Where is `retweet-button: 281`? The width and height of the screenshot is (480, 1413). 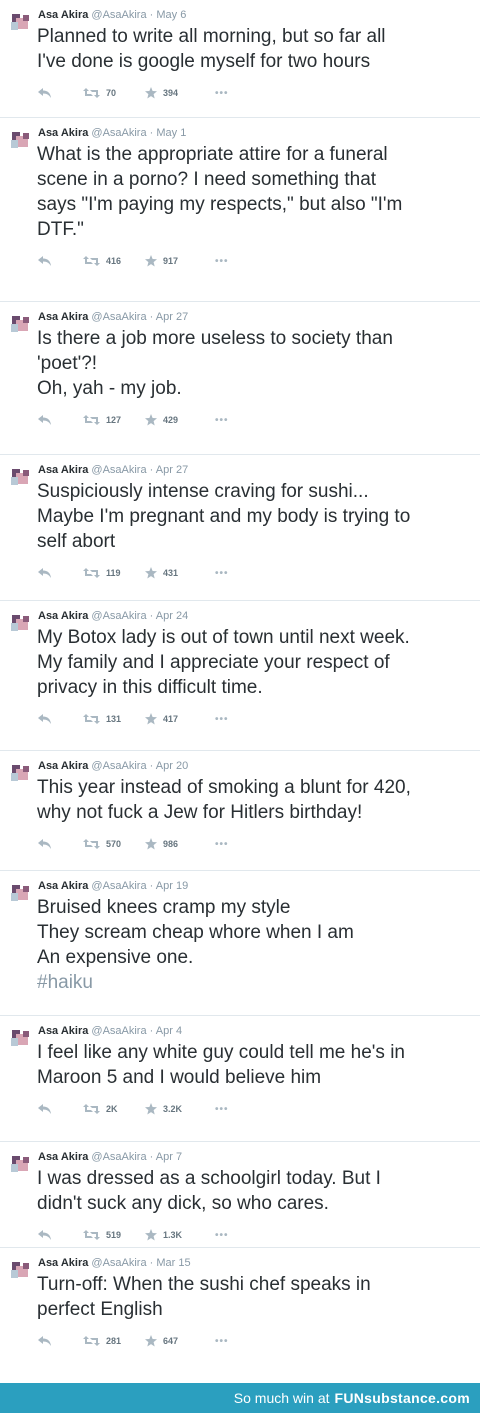
retweet-button: 281 is located at coordinates (114, 1341).